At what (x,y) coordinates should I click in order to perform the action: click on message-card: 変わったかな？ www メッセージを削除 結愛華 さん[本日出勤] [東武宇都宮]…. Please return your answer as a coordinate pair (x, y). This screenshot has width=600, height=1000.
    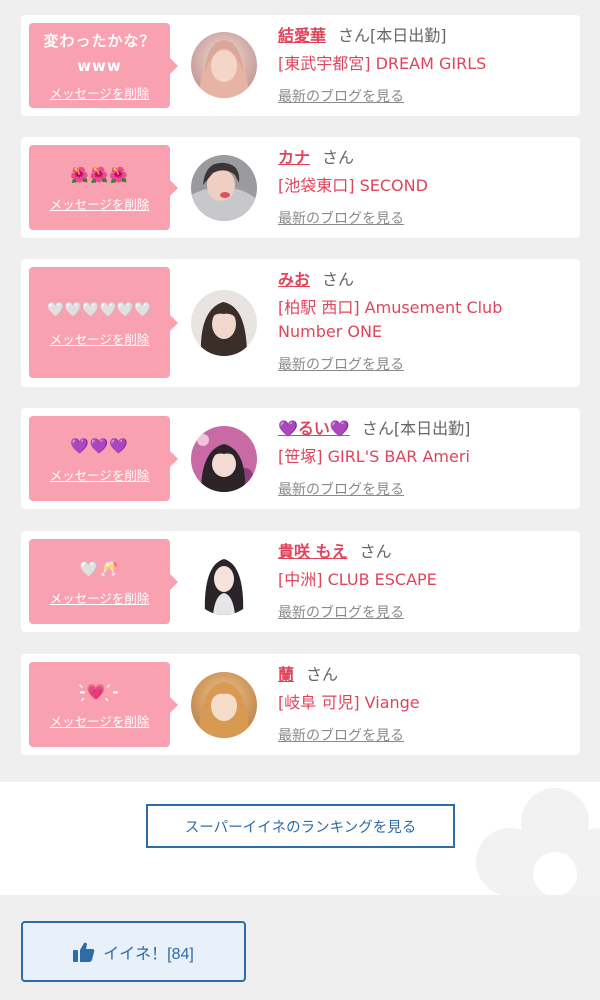
    Looking at the image, I should click on (300, 65).